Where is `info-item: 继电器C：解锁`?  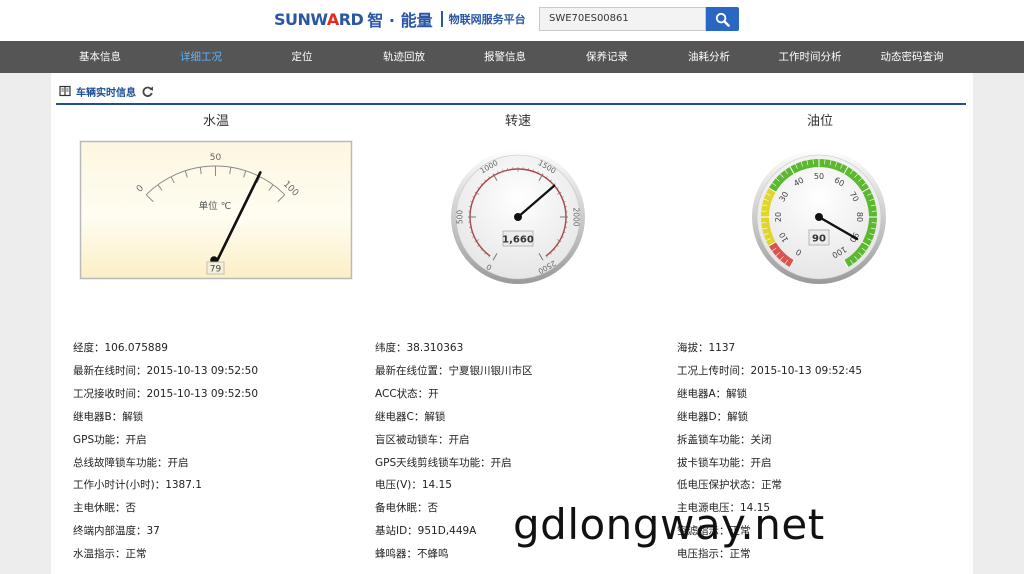 info-item: 继电器C：解锁 is located at coordinates (410, 416).